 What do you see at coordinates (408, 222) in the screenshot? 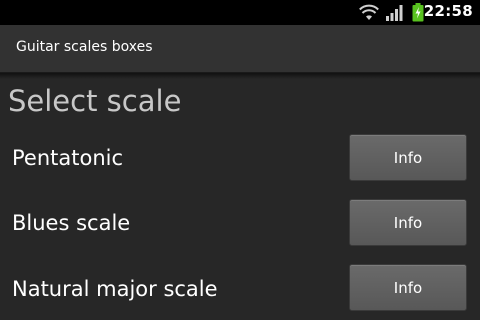
I see `info-button-blues: Info` at bounding box center [408, 222].